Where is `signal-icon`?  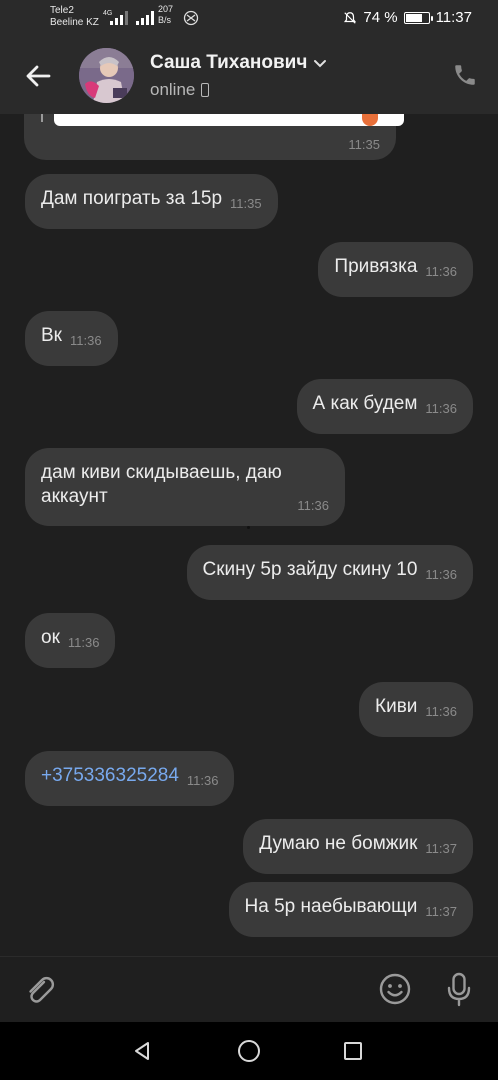 signal-icon is located at coordinates (119, 18).